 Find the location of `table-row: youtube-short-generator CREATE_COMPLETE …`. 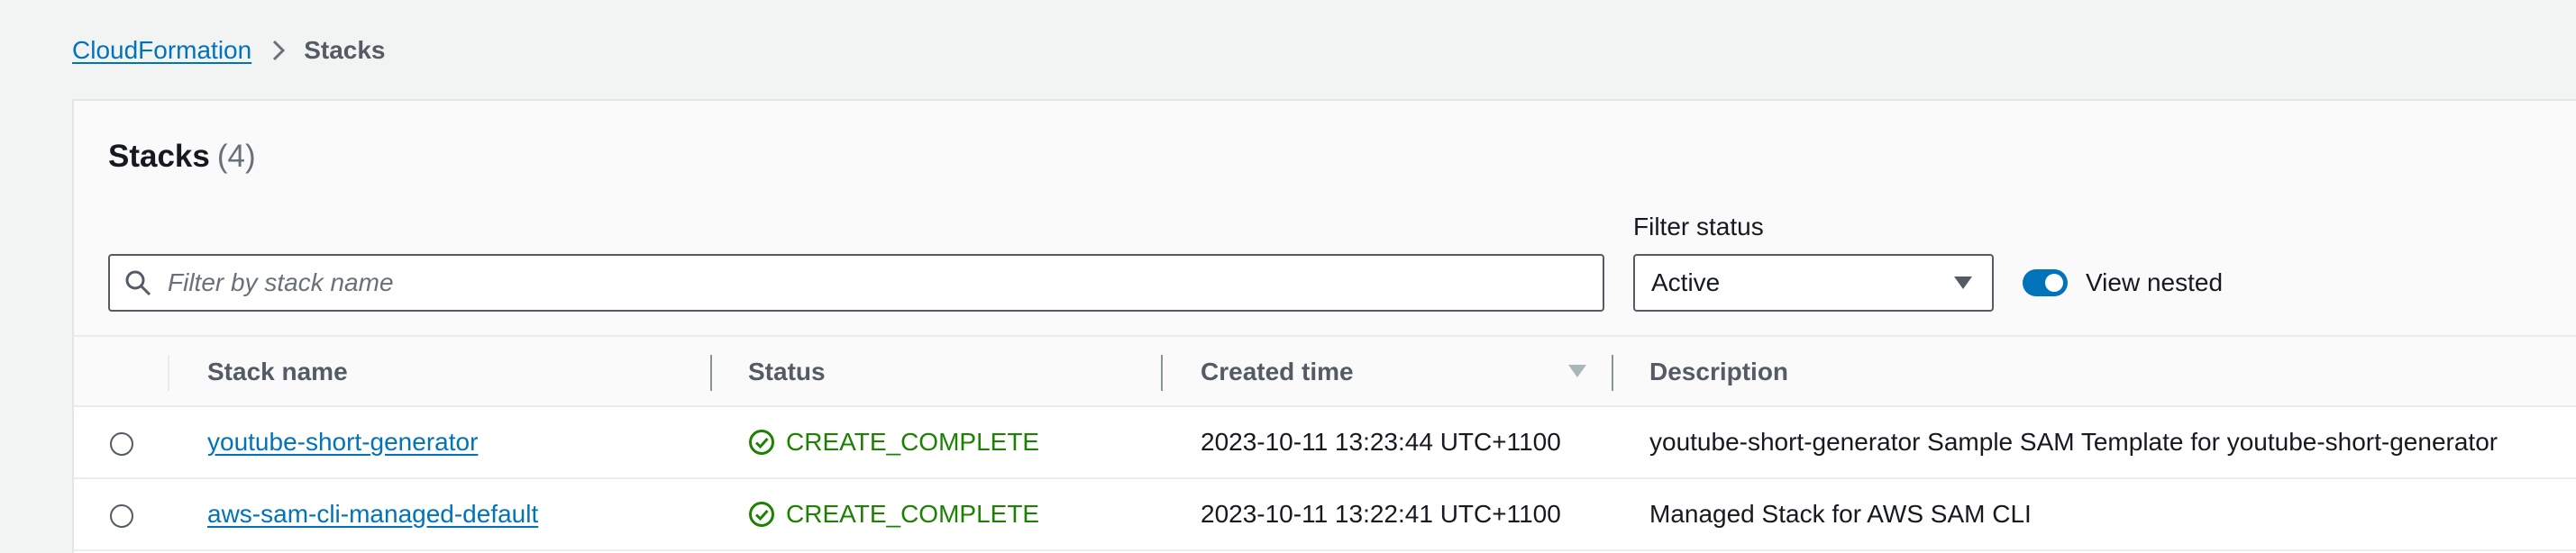

table-row: youtube-short-generator CREATE_COMPLETE … is located at coordinates (1325, 443).